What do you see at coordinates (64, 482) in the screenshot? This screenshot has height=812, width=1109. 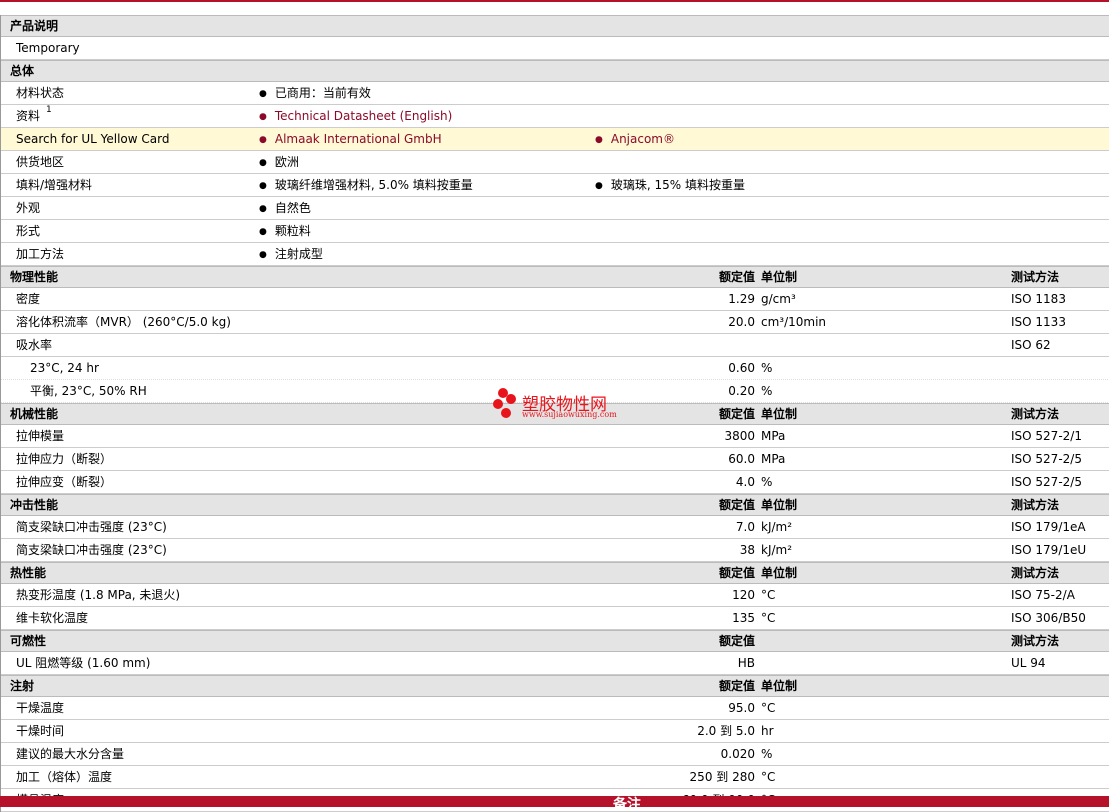 I see `property-name: 拉伸应变（断裂）` at bounding box center [64, 482].